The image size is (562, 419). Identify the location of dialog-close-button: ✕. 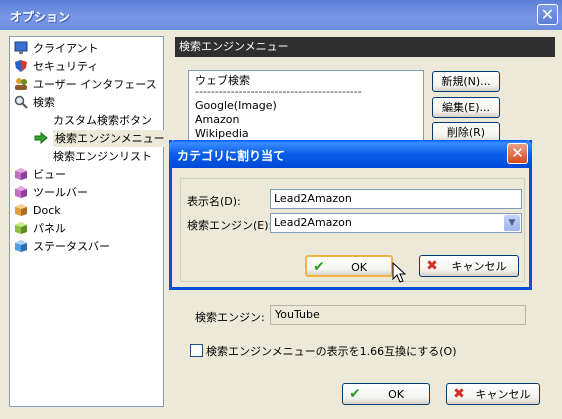
(517, 153).